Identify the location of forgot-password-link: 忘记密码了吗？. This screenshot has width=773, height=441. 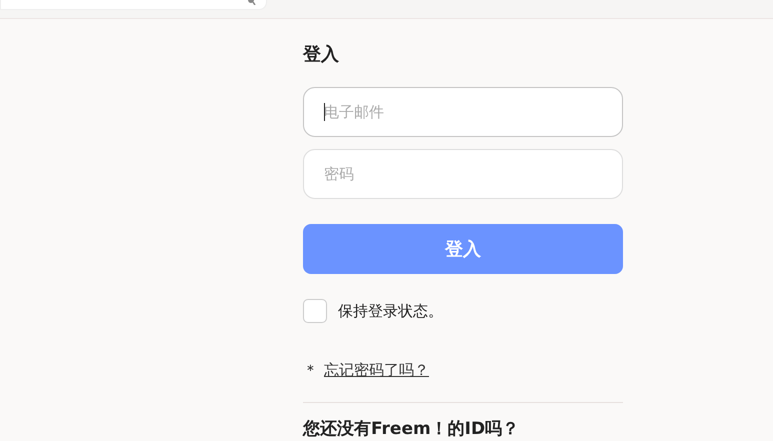
(376, 370).